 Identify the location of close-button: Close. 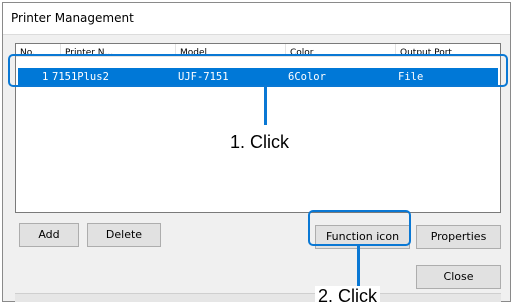
(458, 277).